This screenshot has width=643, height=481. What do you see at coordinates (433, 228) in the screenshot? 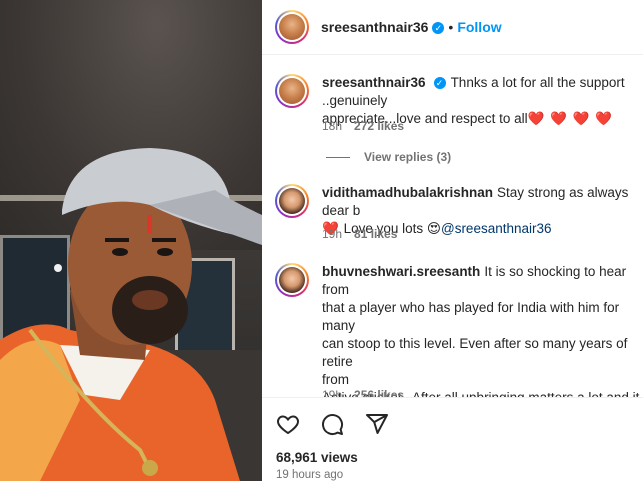
I see `heart-eyes-emoji: 😍` at bounding box center [433, 228].